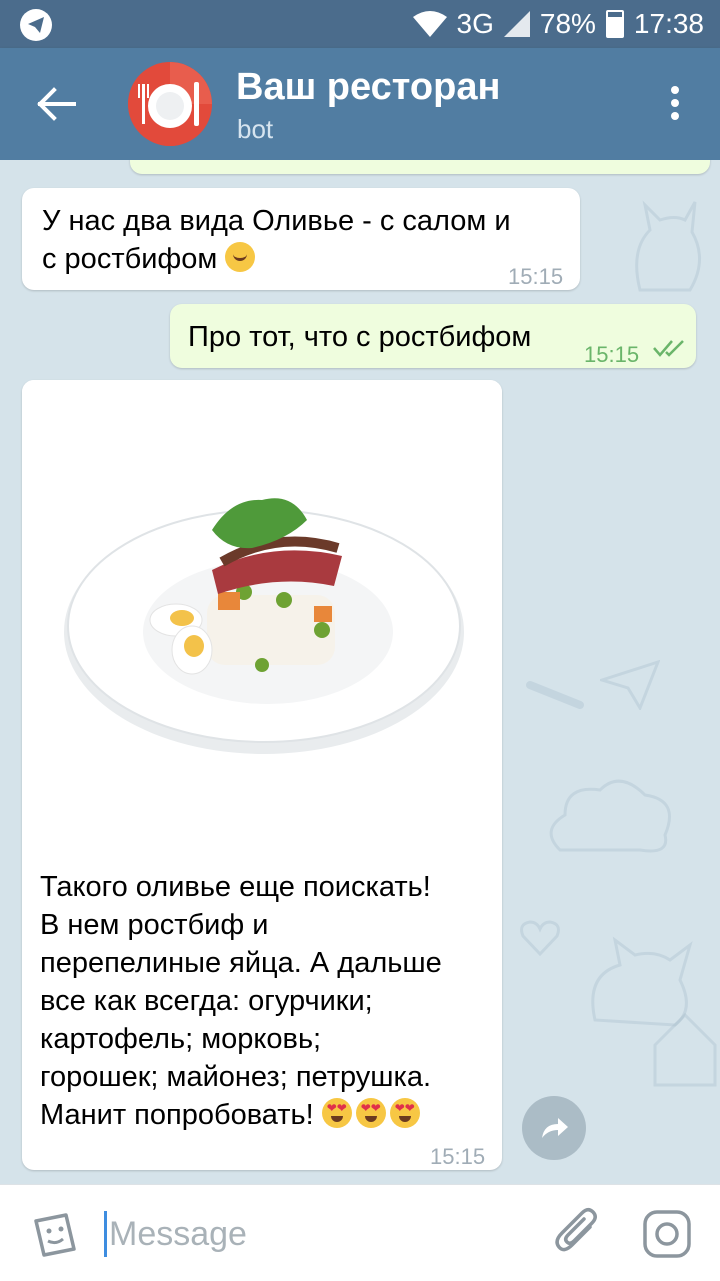  Describe the element at coordinates (54, 1235) in the screenshot. I see `sticker-icon` at that location.